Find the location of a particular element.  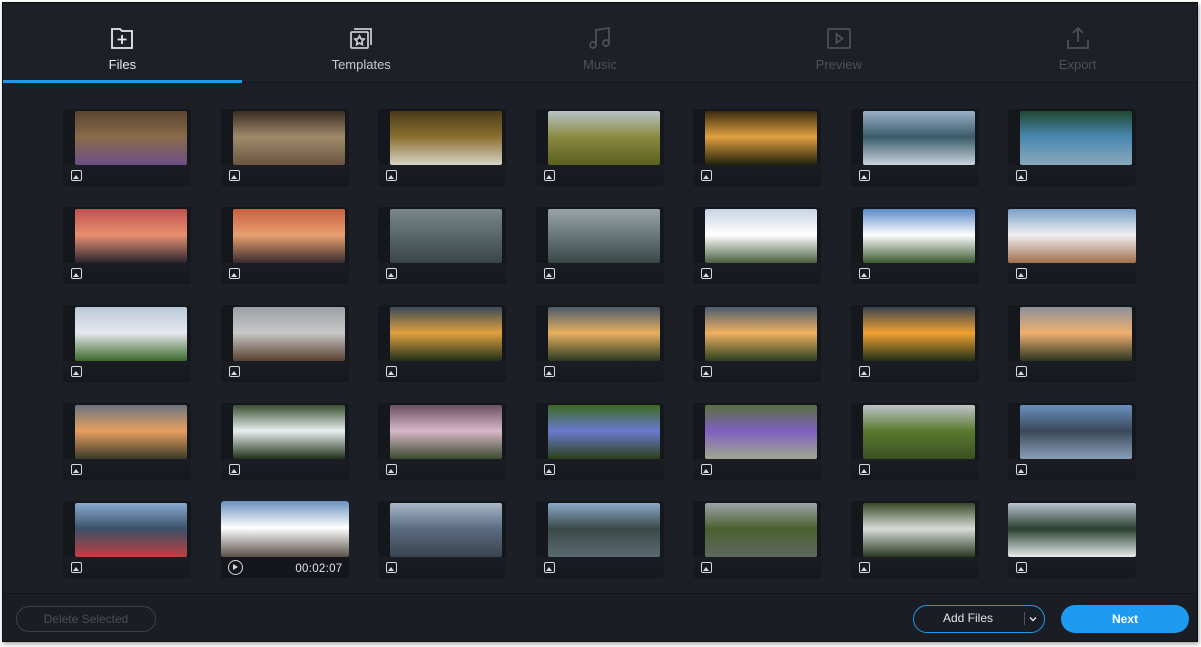

step-label: Files is located at coordinates (122, 64).